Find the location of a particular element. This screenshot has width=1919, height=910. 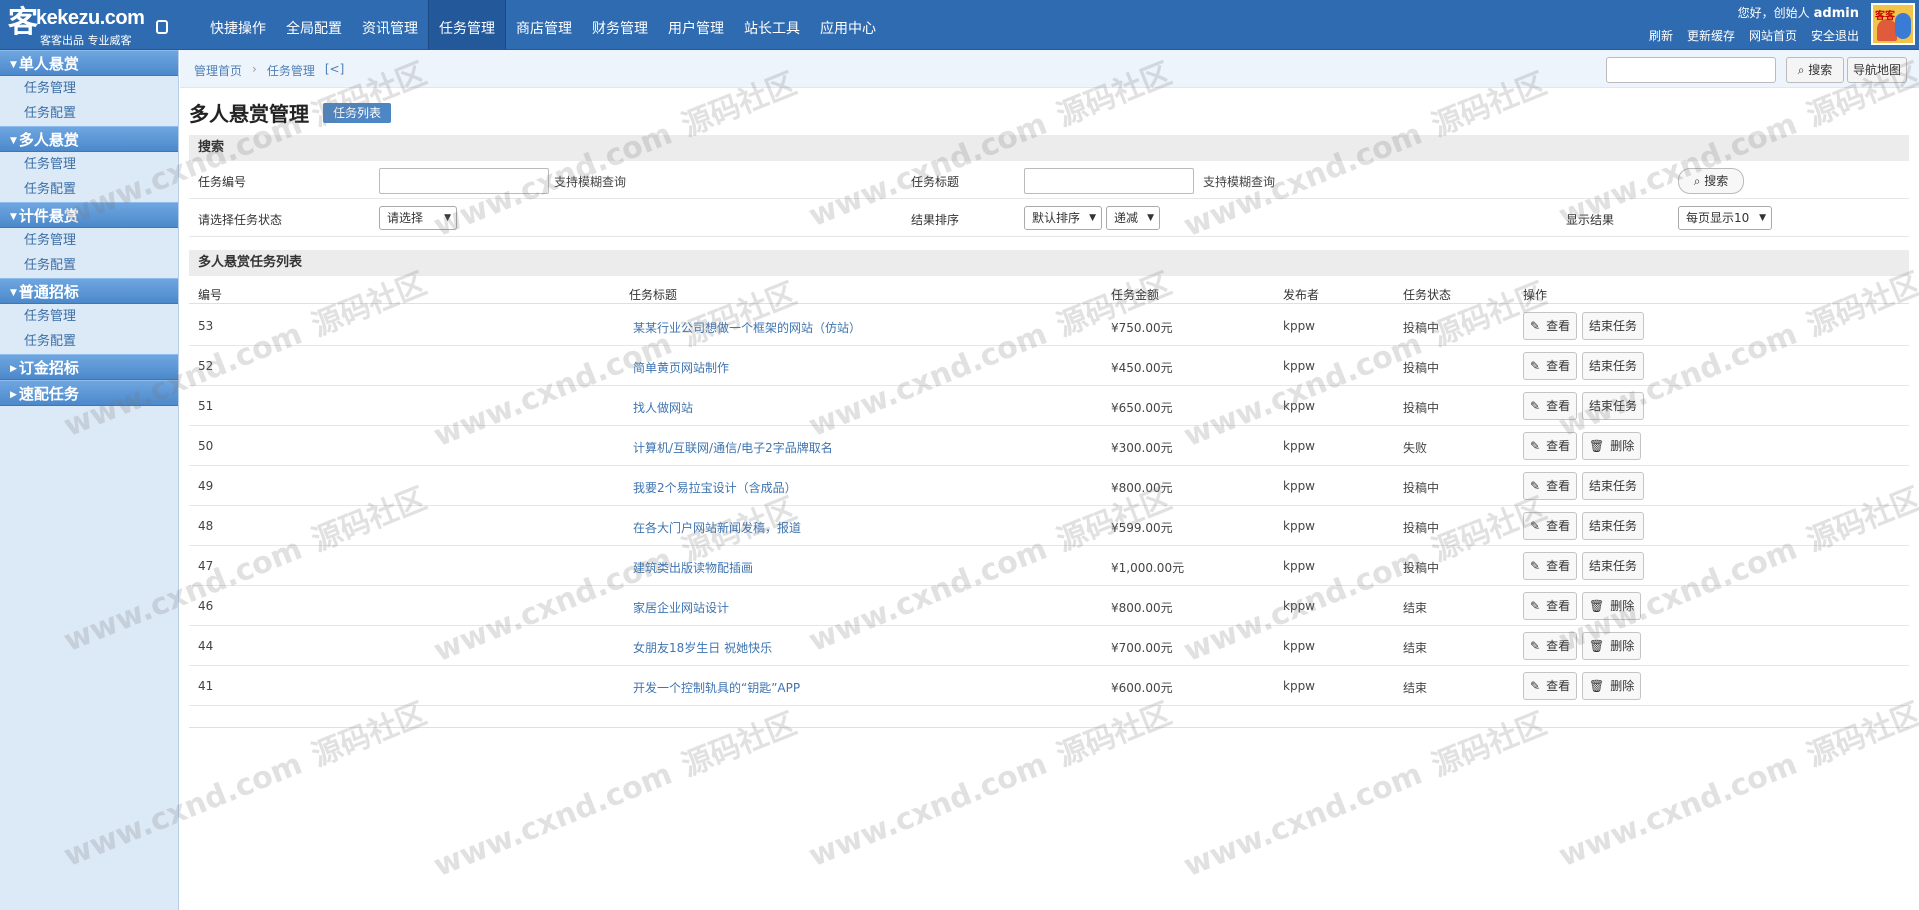

task-title-input is located at coordinates (1109, 181).